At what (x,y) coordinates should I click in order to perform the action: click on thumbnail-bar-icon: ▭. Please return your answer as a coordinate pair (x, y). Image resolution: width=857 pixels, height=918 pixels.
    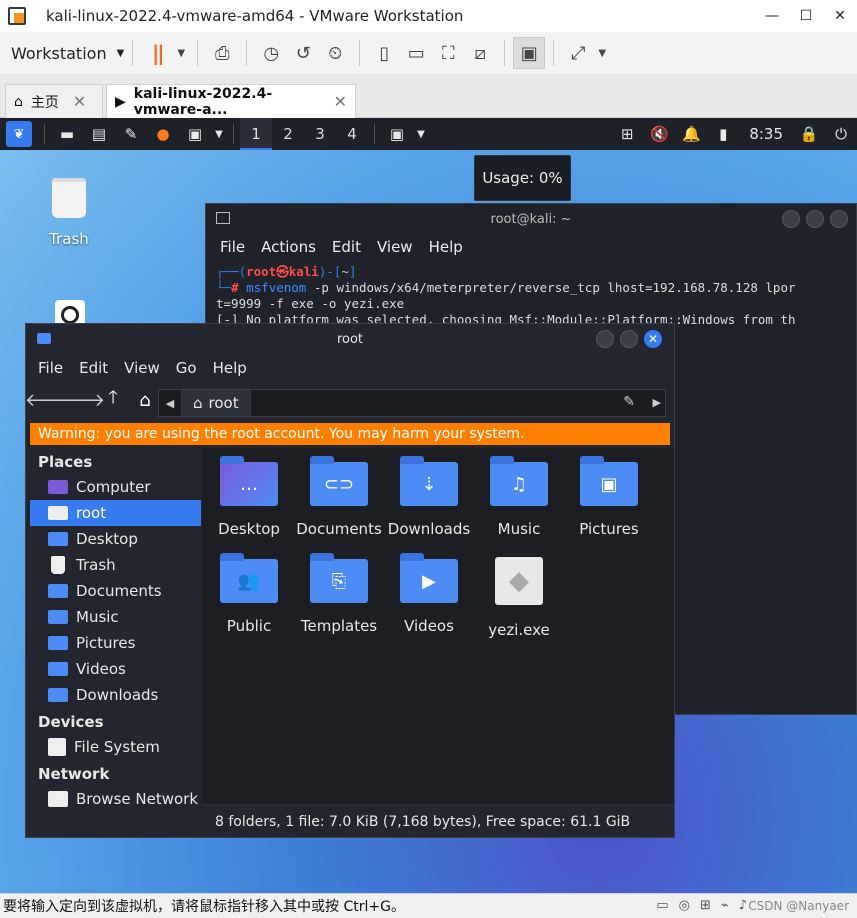
    Looking at the image, I should click on (416, 53).